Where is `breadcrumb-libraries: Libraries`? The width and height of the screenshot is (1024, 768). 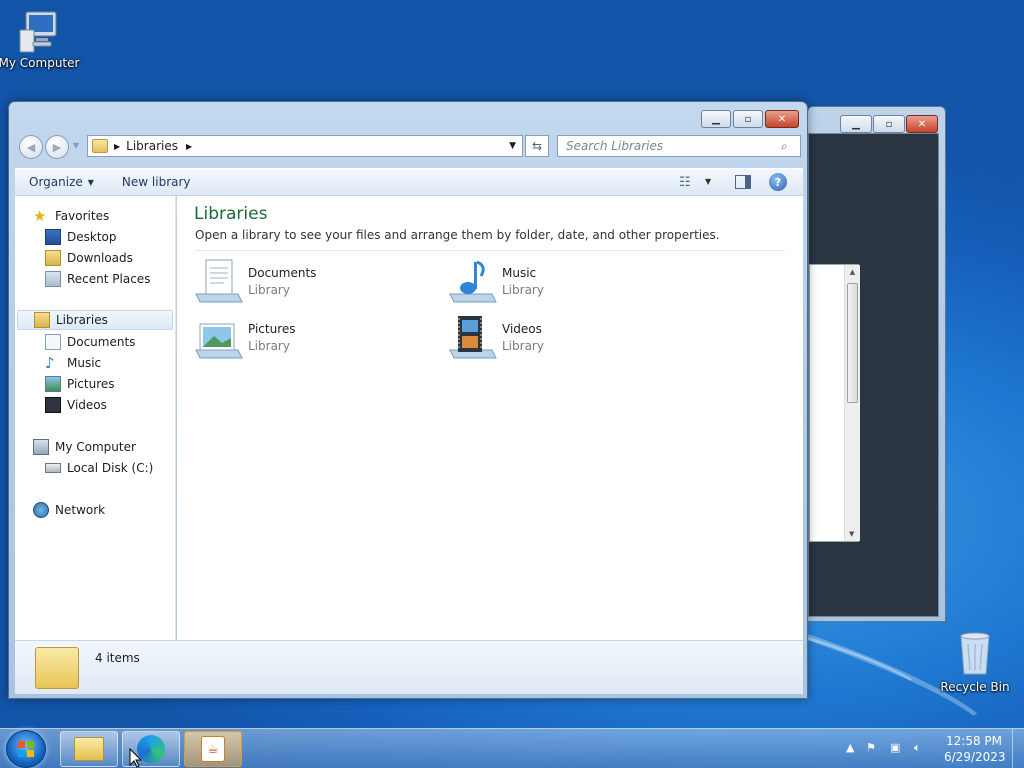
breadcrumb-libraries: Libraries is located at coordinates (152, 146).